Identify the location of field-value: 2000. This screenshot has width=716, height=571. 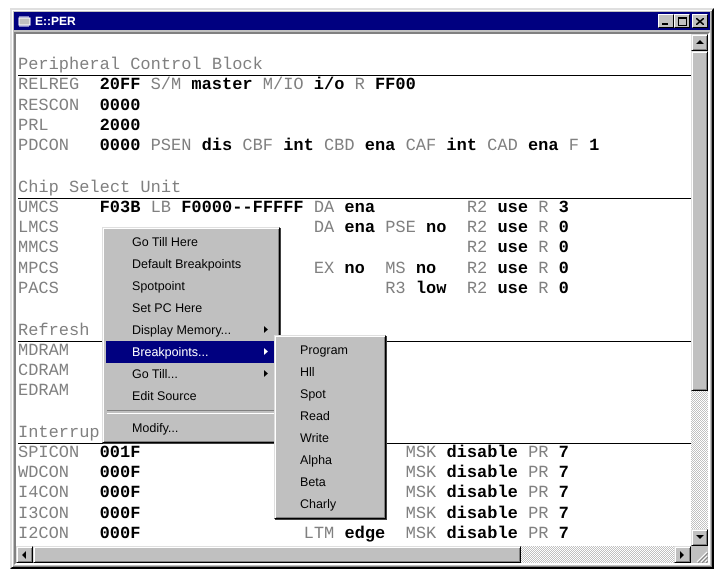
(120, 127).